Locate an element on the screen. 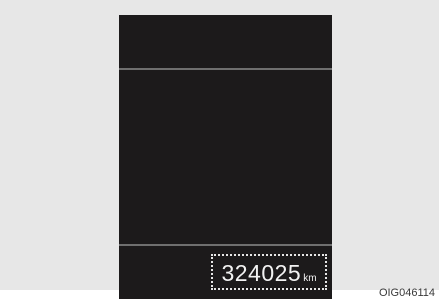 The height and width of the screenshot is (304, 439). odometer-readout: 324025 km is located at coordinates (269, 272).